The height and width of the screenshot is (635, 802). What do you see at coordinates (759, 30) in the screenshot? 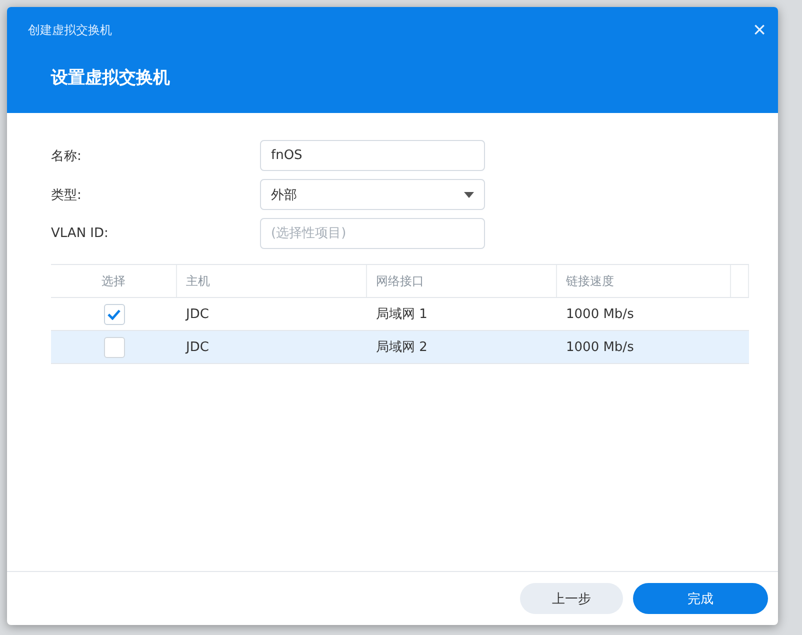
I see `close-button: ×` at bounding box center [759, 30].